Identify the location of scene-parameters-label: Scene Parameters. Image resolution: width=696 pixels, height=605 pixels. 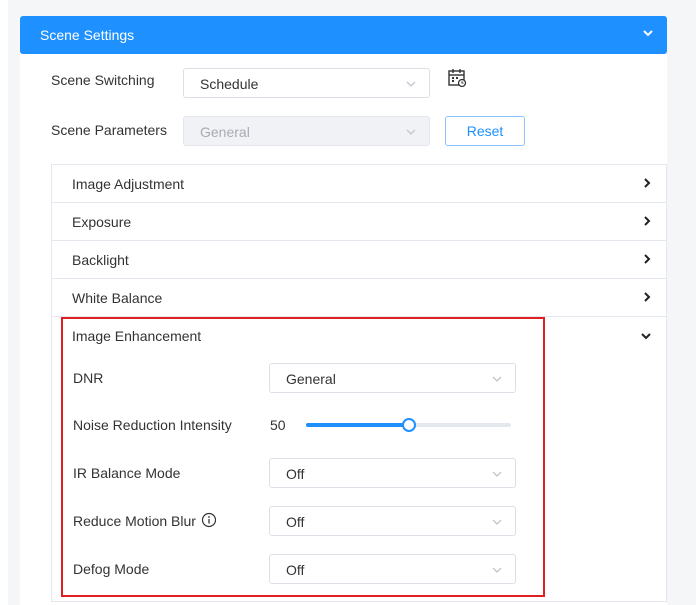
(109, 130).